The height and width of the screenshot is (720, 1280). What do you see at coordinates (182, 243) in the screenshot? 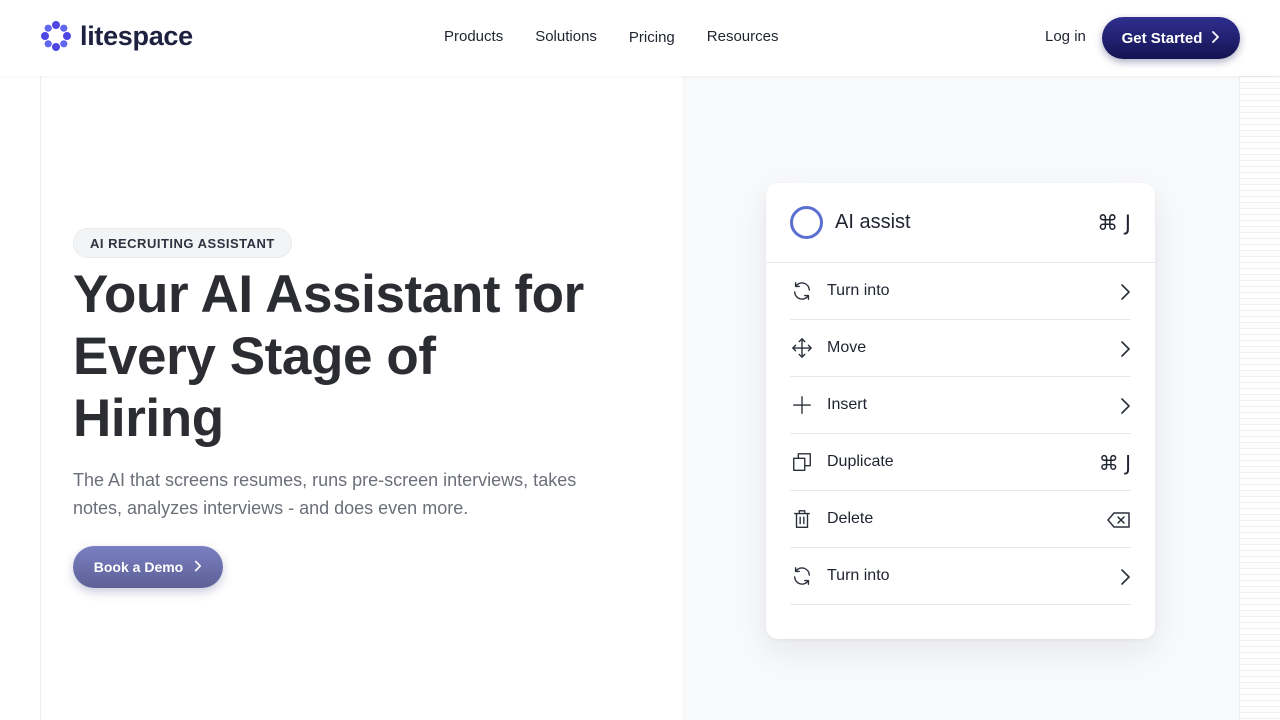
I see `hero-badge: AI RECRUITING ASSISTANT` at bounding box center [182, 243].